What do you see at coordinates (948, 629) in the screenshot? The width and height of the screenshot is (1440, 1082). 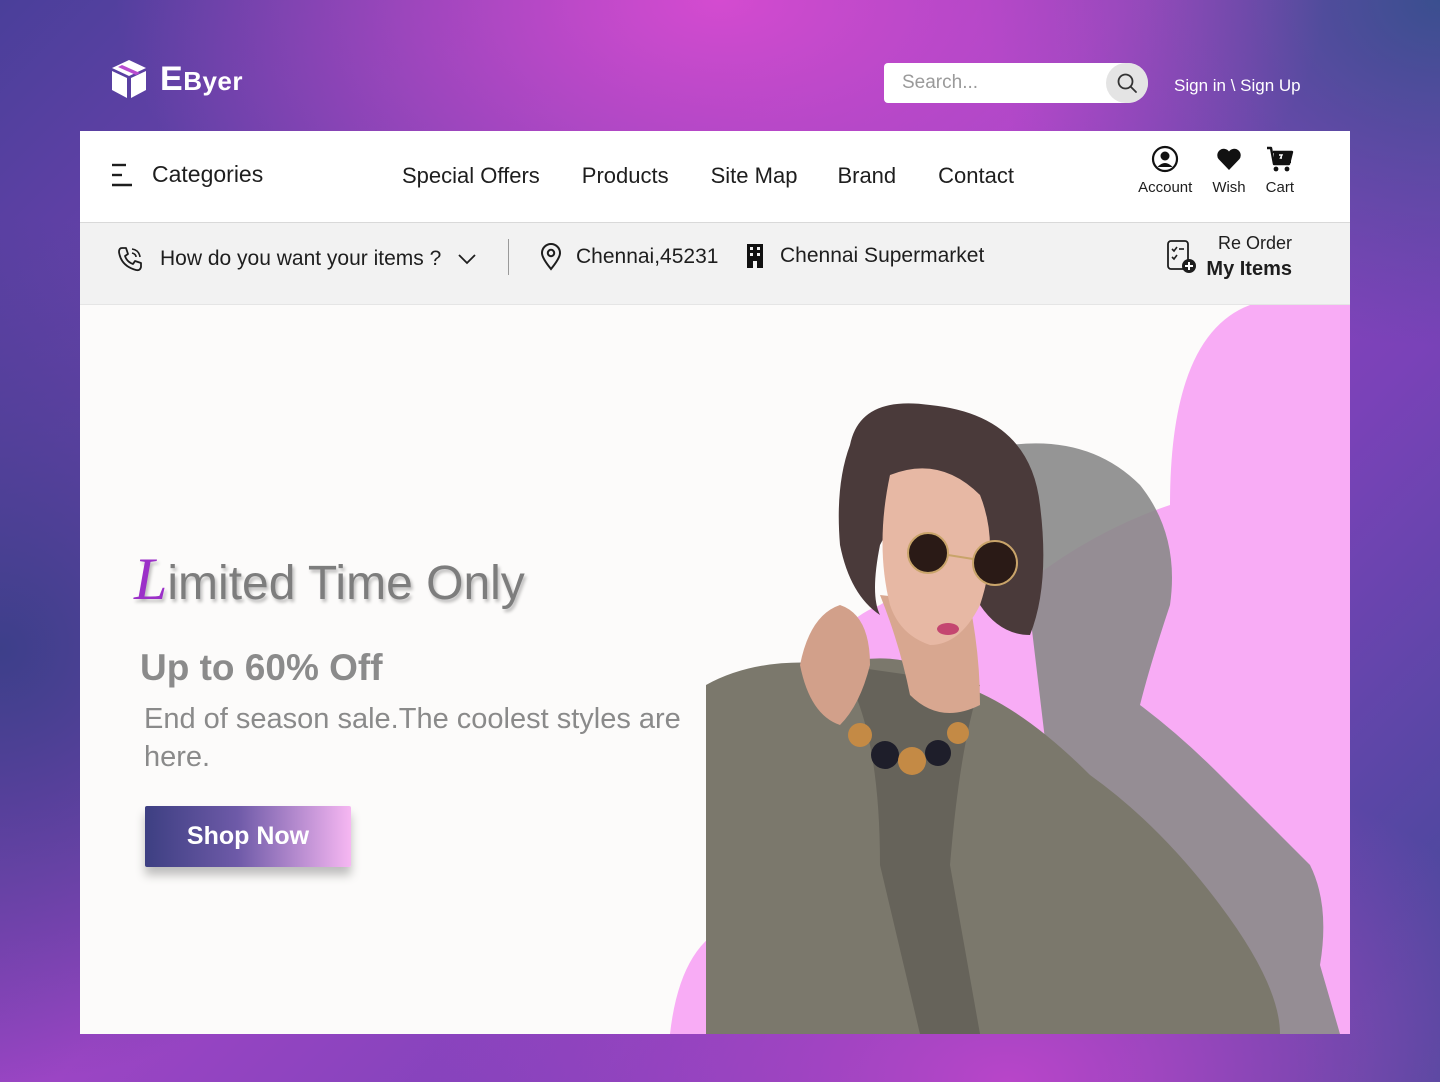 I see `model-lips` at bounding box center [948, 629].